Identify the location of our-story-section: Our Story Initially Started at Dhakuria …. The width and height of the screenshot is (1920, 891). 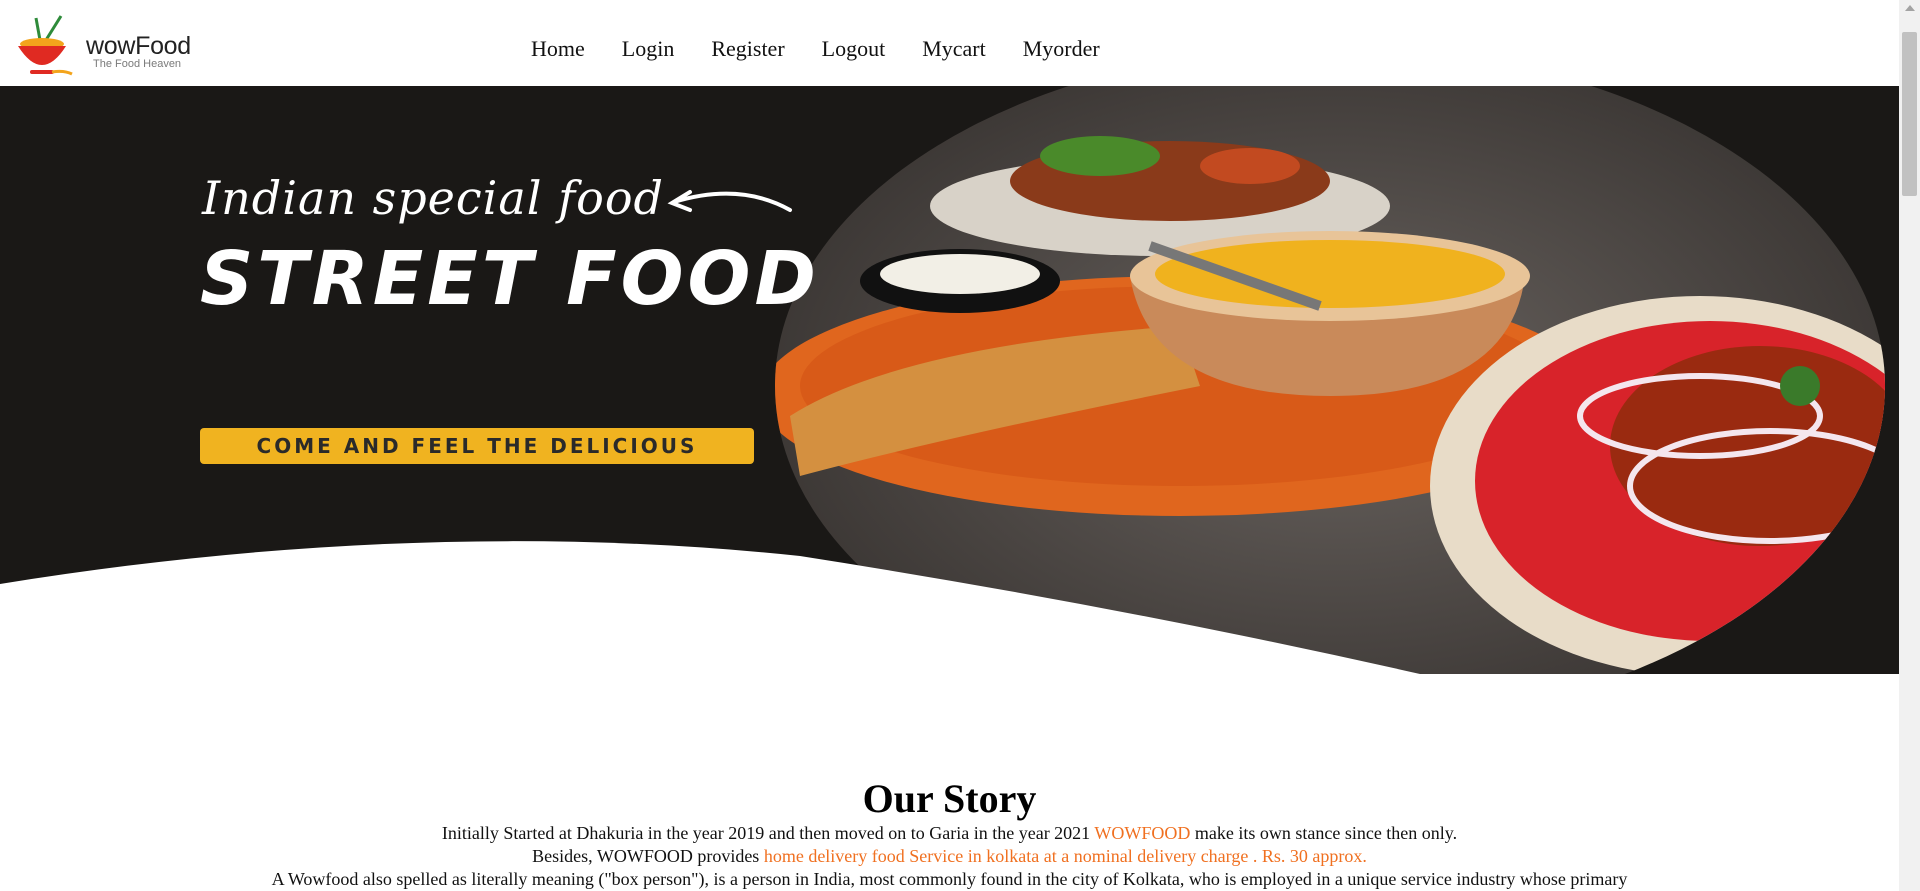
(949, 833).